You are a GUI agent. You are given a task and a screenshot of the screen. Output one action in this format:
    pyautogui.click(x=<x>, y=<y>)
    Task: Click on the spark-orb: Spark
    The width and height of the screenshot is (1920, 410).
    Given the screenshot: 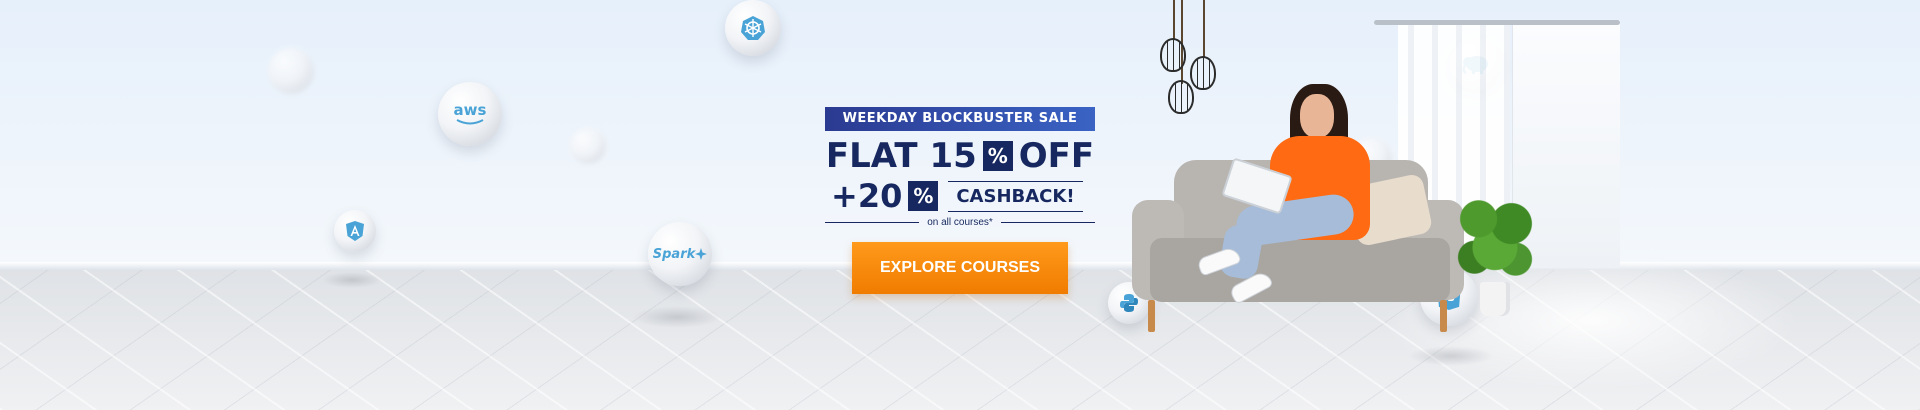 What is the action you would take?
    pyautogui.click(x=680, y=254)
    